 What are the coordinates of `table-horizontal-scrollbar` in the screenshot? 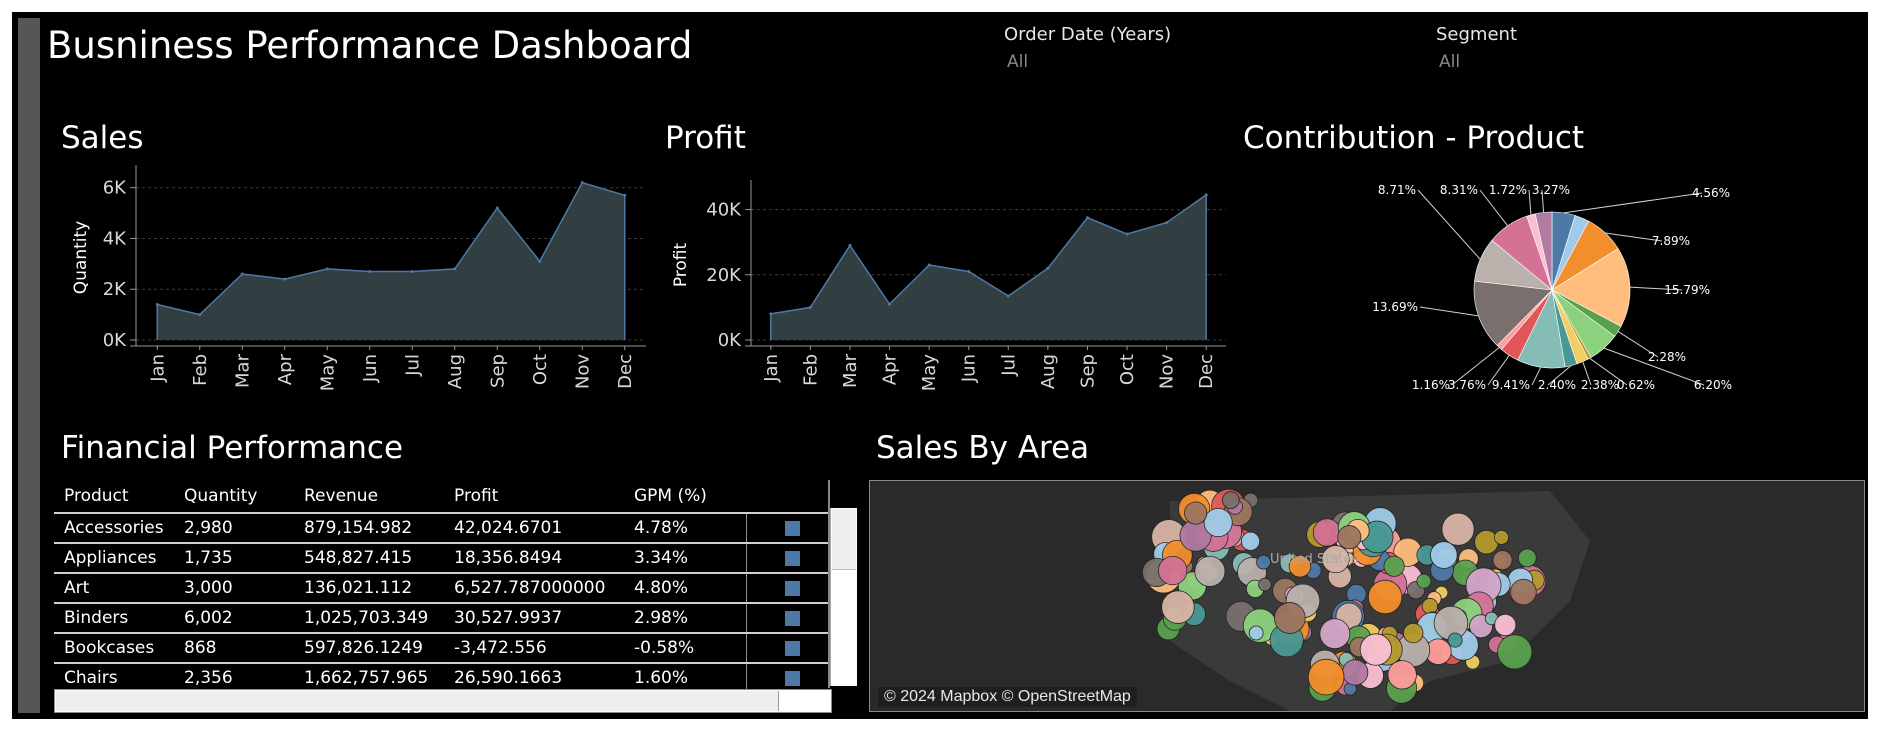 It's located at (443, 701).